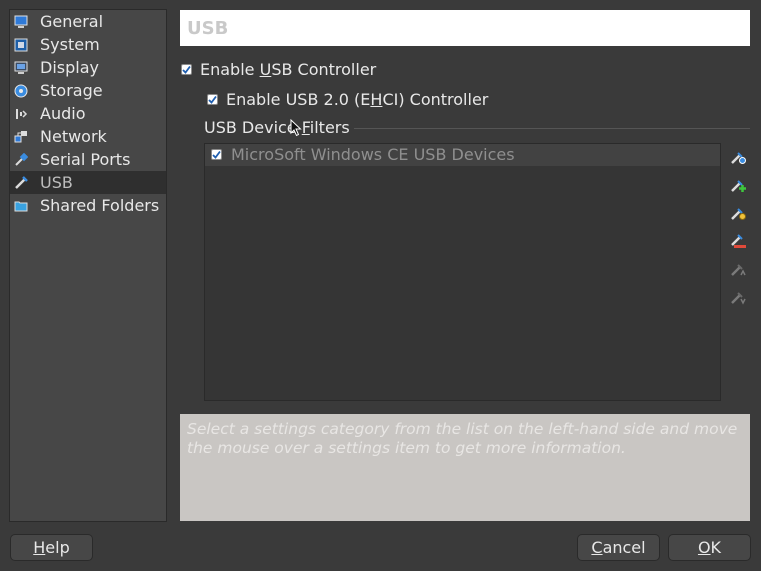  I want to click on sidebar-item-storage: Storage, so click(88, 90).